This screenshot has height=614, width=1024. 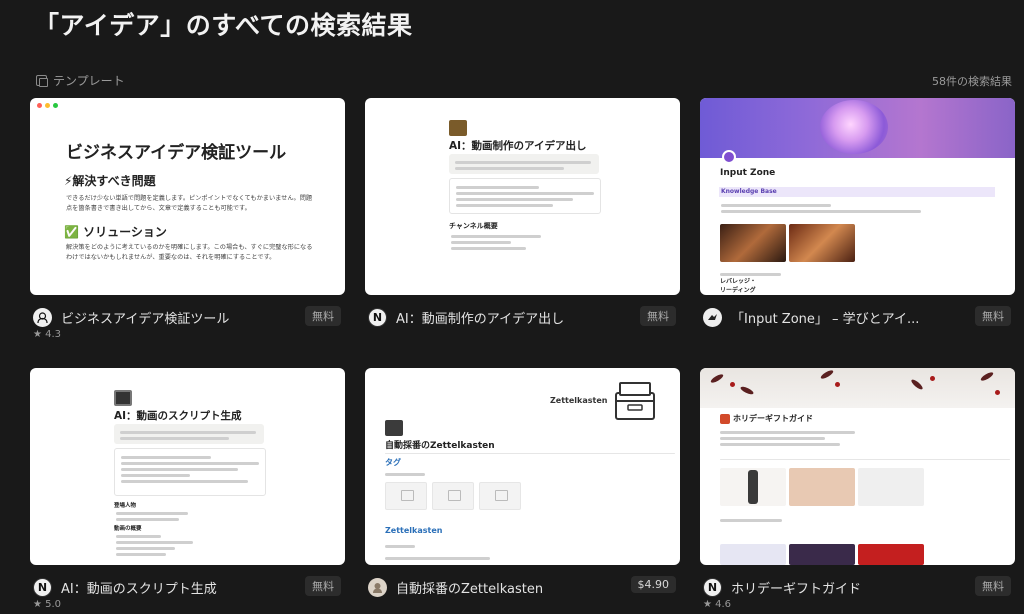 I want to click on result-count: 58件の検索結果, so click(x=972, y=81).